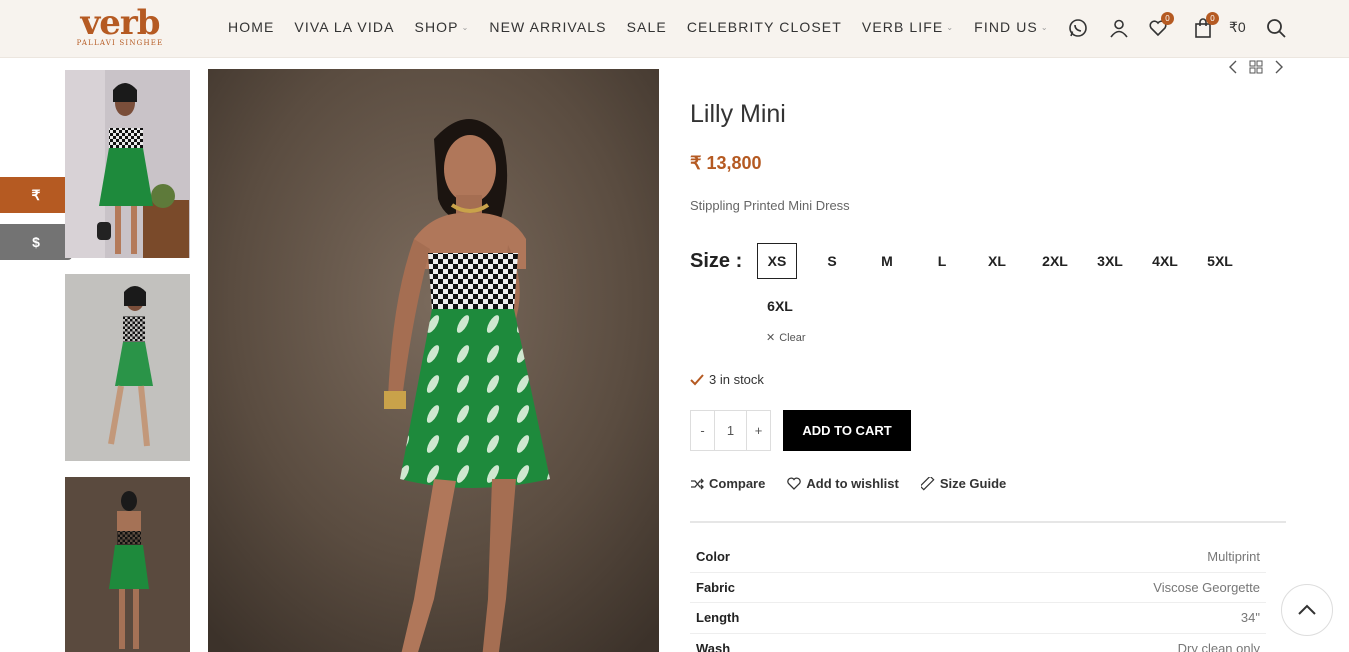 The image size is (1349, 652). What do you see at coordinates (1220, 261) in the screenshot?
I see `size-option-5xl: 5XL` at bounding box center [1220, 261].